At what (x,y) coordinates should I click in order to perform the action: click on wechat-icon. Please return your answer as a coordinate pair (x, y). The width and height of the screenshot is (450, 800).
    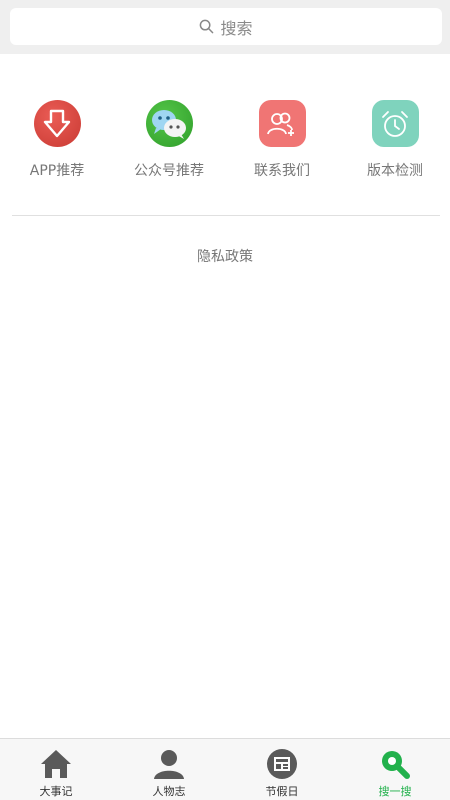
    Looking at the image, I should click on (169, 123).